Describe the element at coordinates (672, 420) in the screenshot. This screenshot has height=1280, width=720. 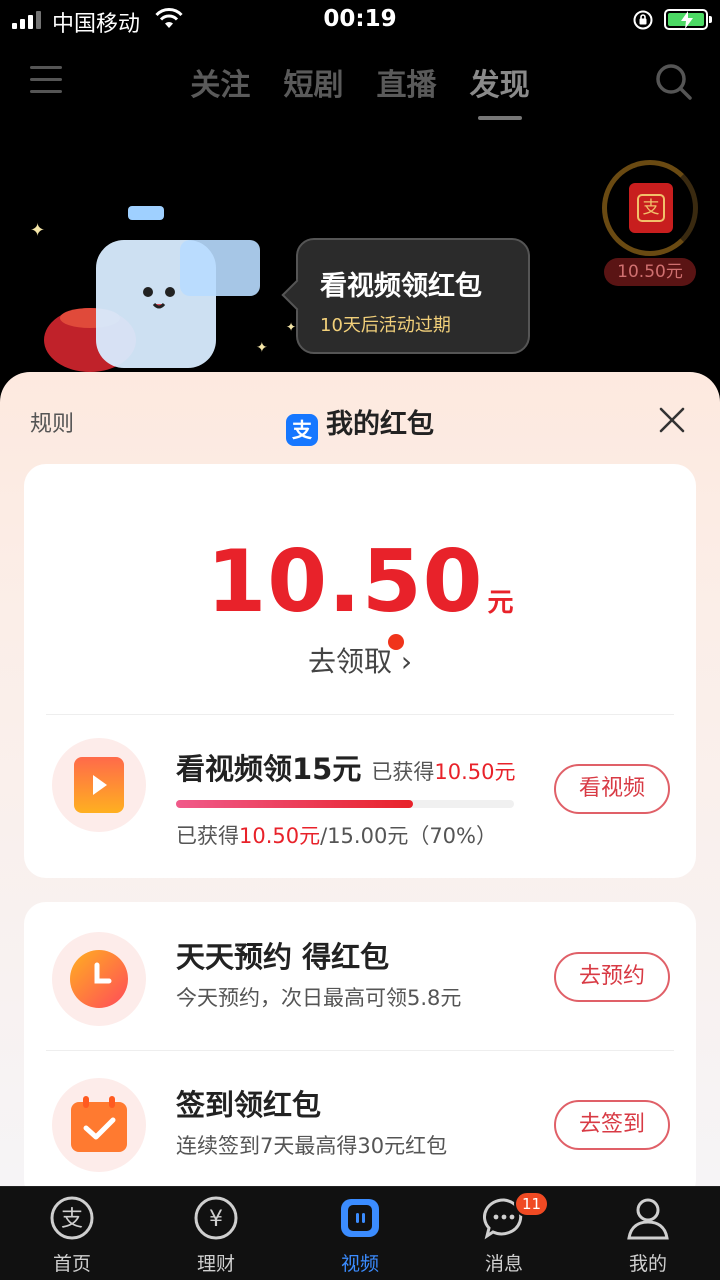
I see `close-icon` at that location.